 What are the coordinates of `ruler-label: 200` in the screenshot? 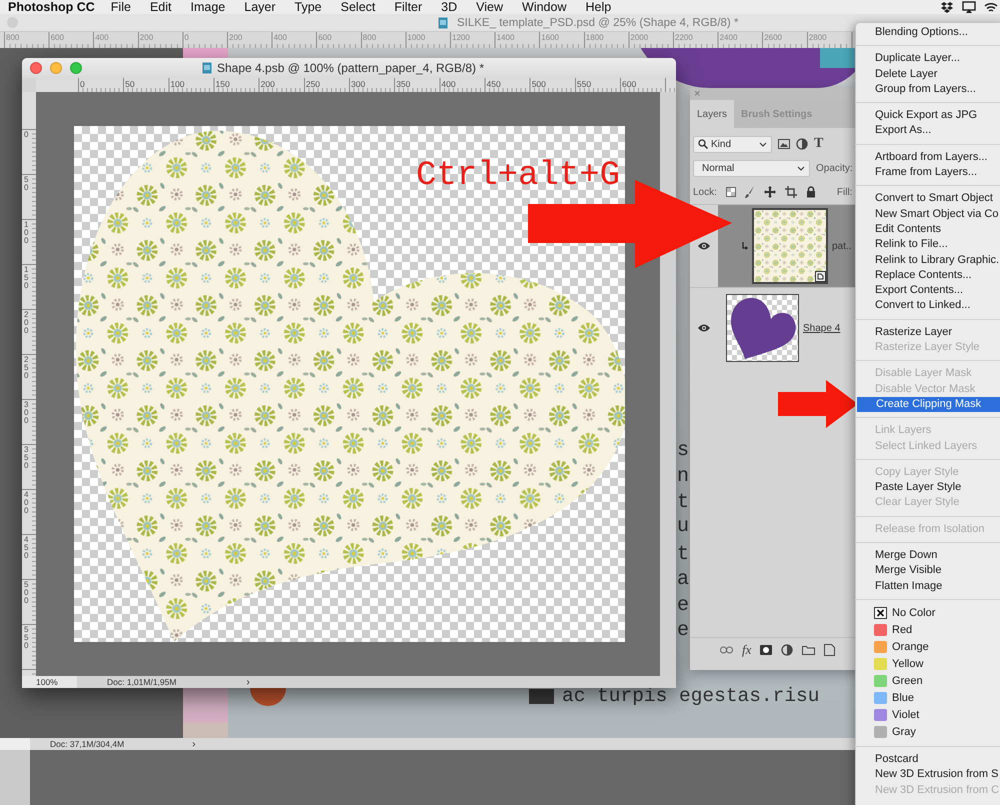 It's located at (235, 37).